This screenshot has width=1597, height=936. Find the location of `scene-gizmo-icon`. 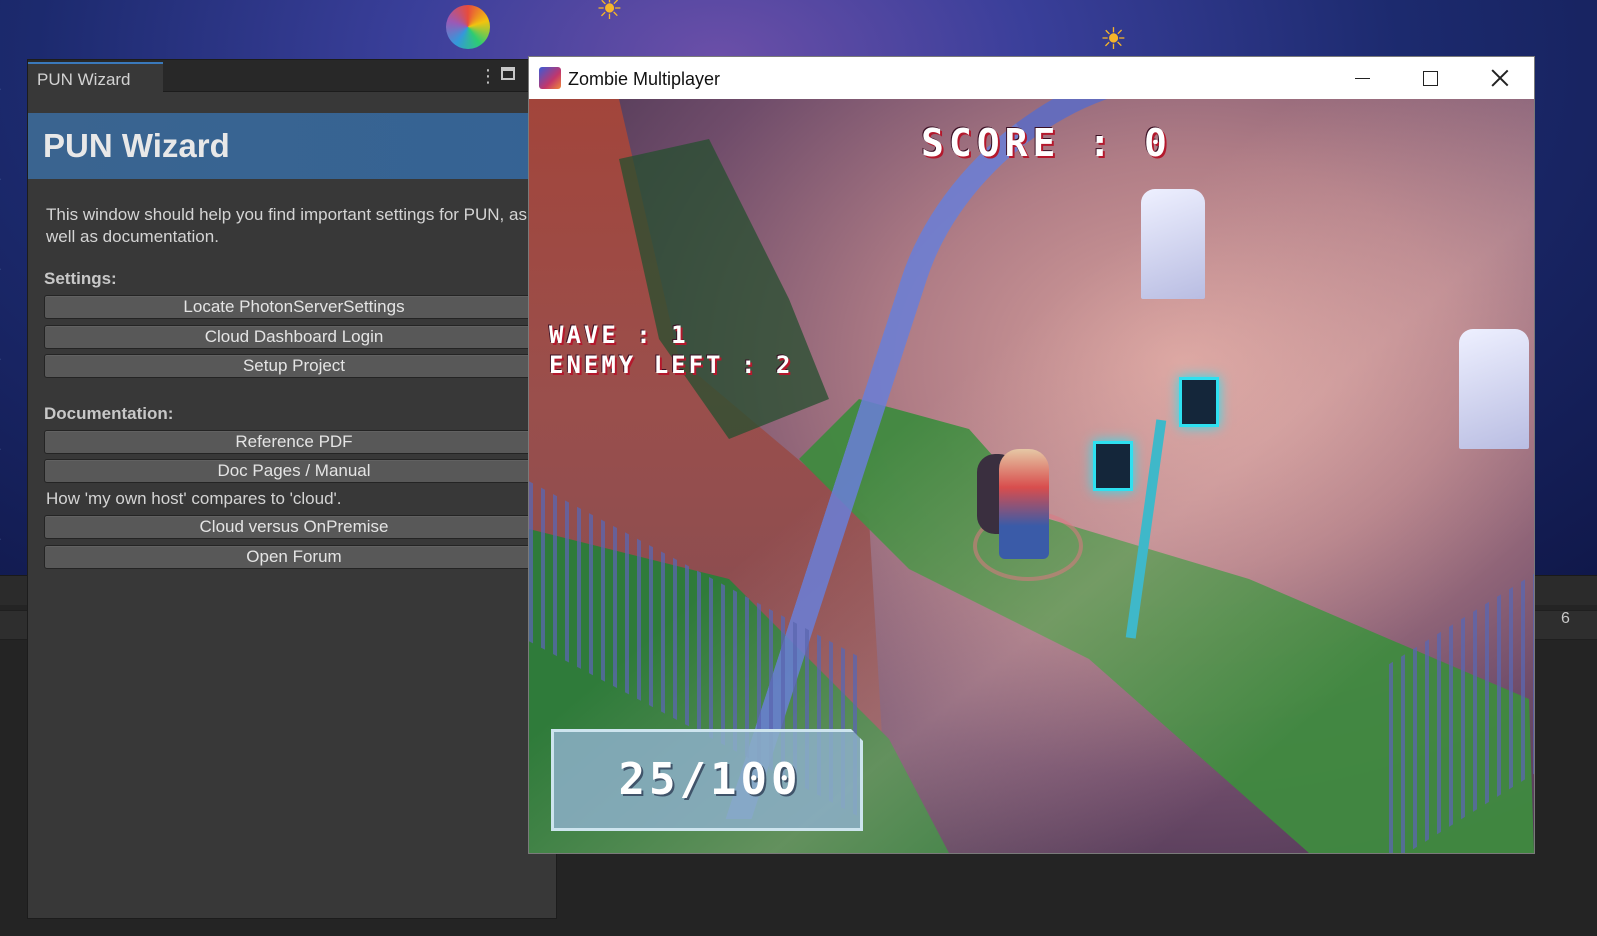

scene-gizmo-icon is located at coordinates (468, 27).